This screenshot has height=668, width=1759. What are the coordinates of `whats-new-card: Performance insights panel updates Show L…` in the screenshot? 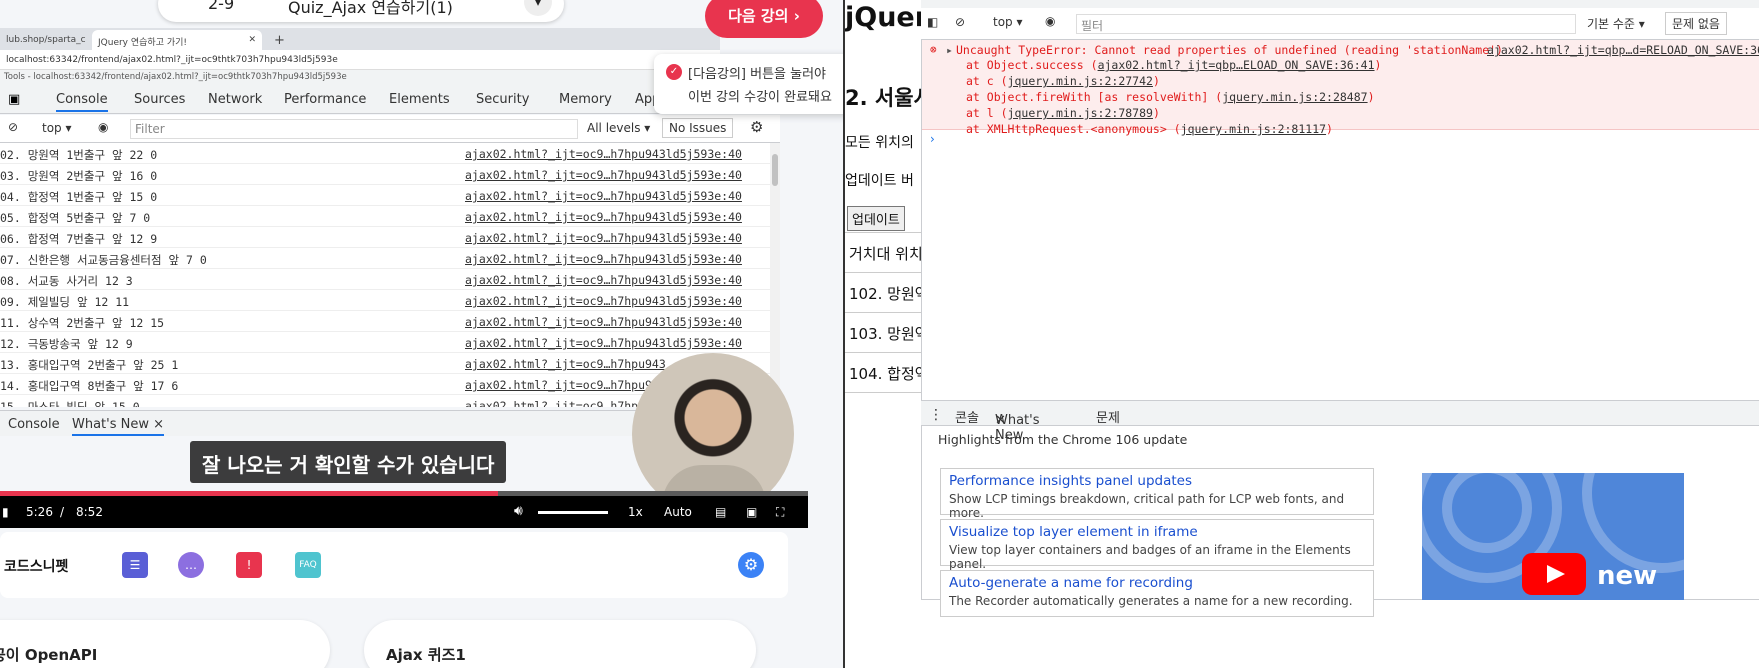 It's located at (1157, 494).